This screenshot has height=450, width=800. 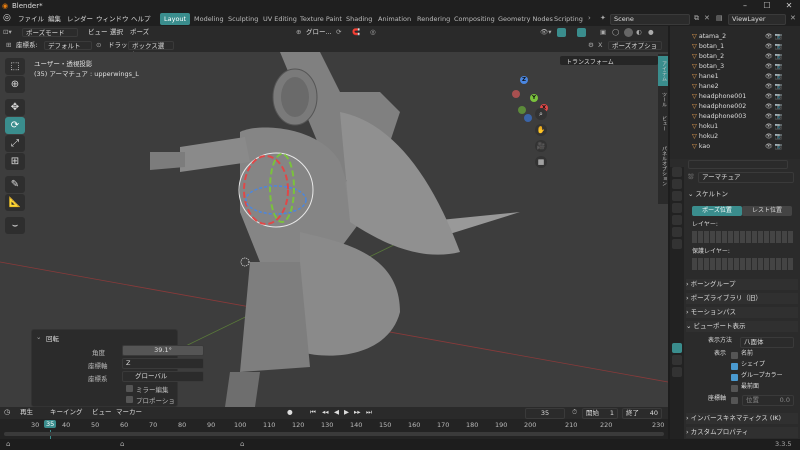 I want to click on orient-dropdown: グローバル, so click(x=163, y=376).